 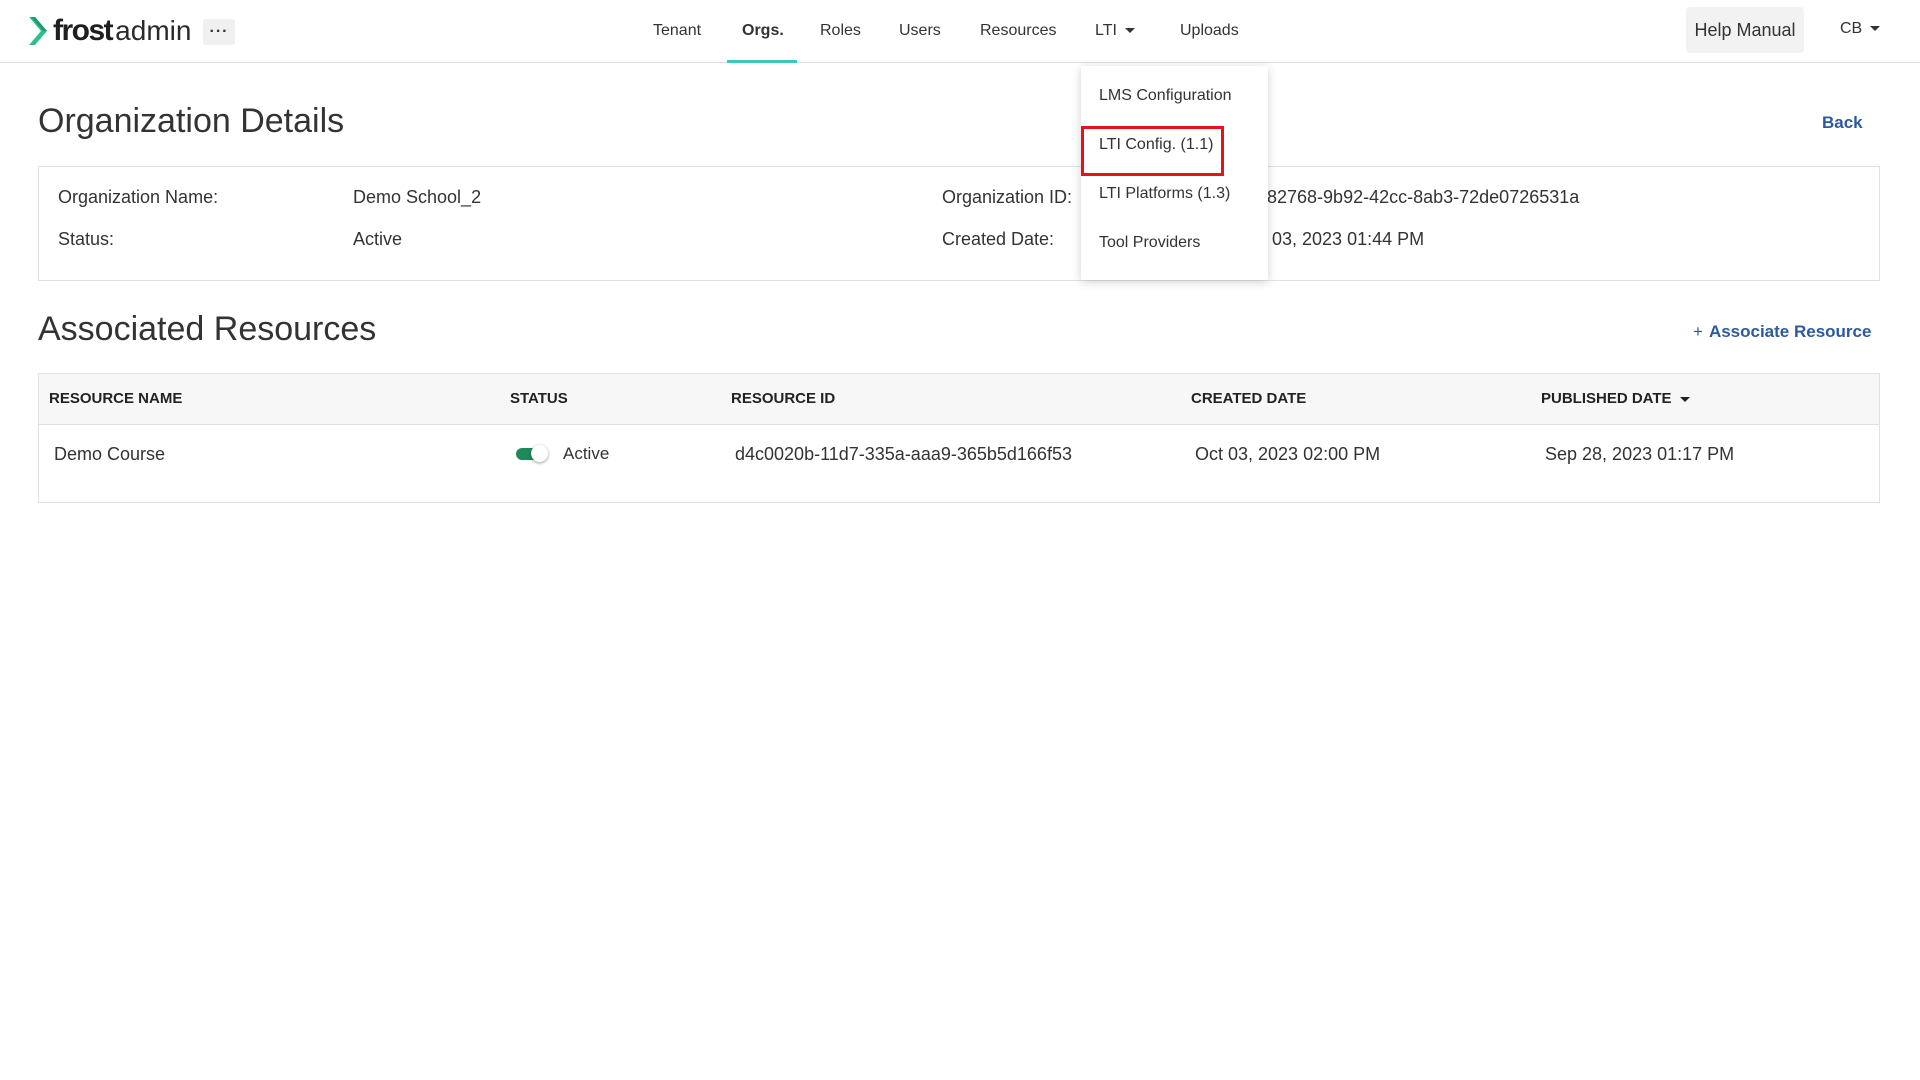 What do you see at coordinates (417, 197) in the screenshot?
I see `org-name-value: Demo School_2` at bounding box center [417, 197].